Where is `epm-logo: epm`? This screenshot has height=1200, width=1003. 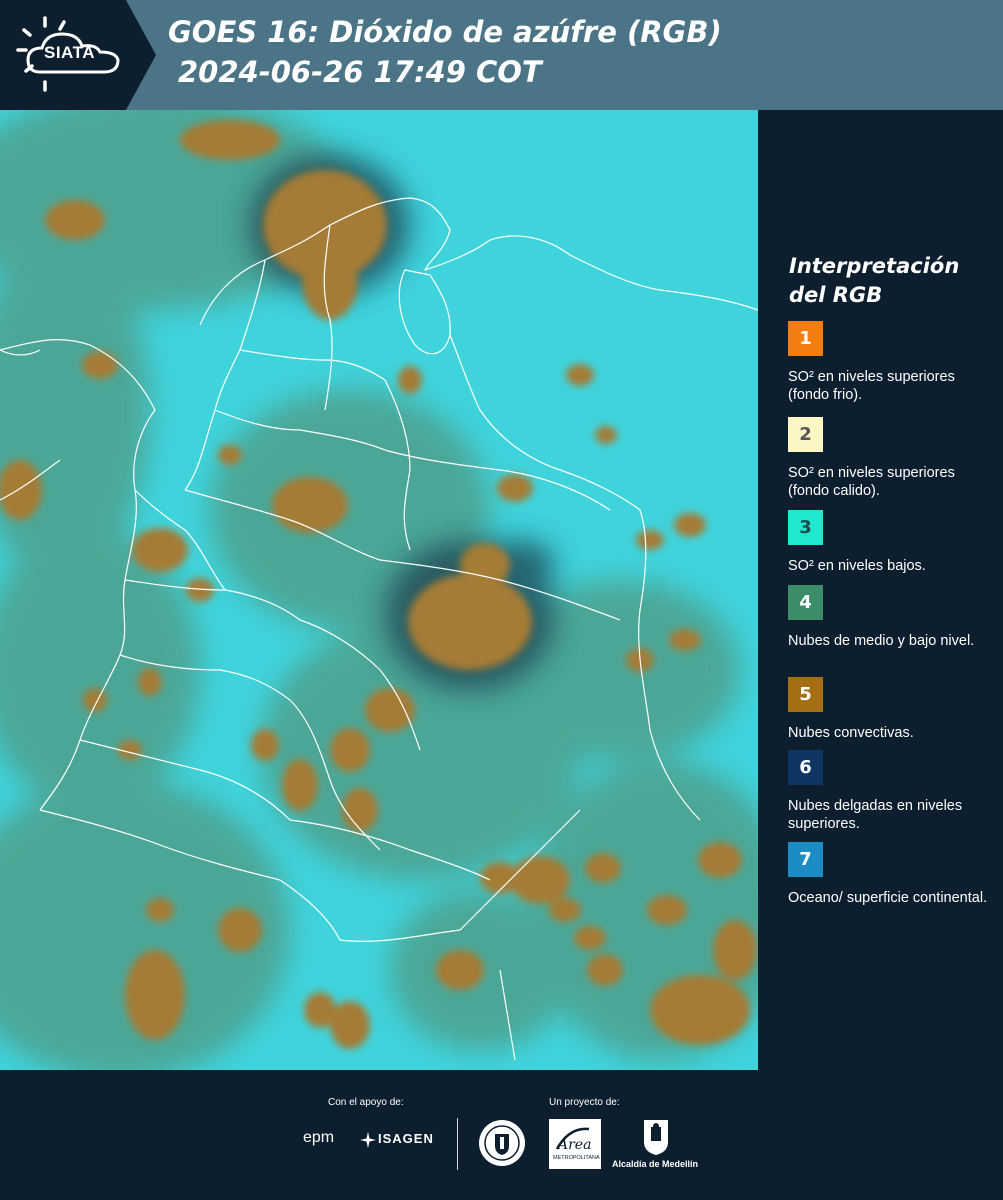
epm-logo: epm is located at coordinates (319, 1137).